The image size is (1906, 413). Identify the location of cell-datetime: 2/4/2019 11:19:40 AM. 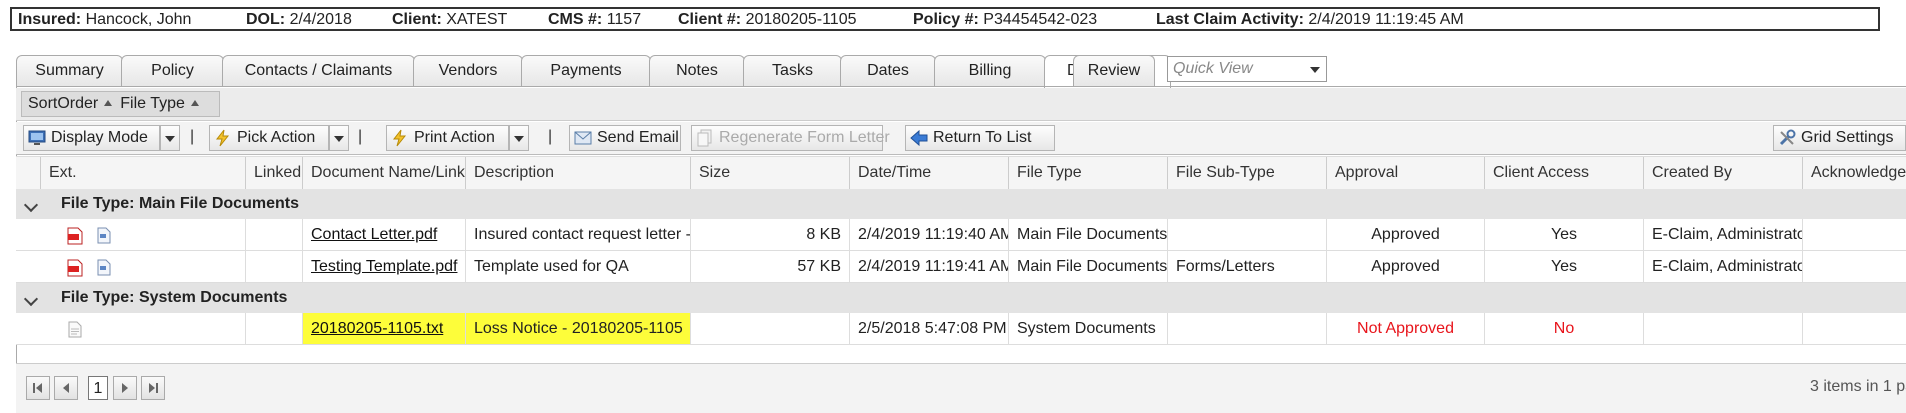
(928, 234).